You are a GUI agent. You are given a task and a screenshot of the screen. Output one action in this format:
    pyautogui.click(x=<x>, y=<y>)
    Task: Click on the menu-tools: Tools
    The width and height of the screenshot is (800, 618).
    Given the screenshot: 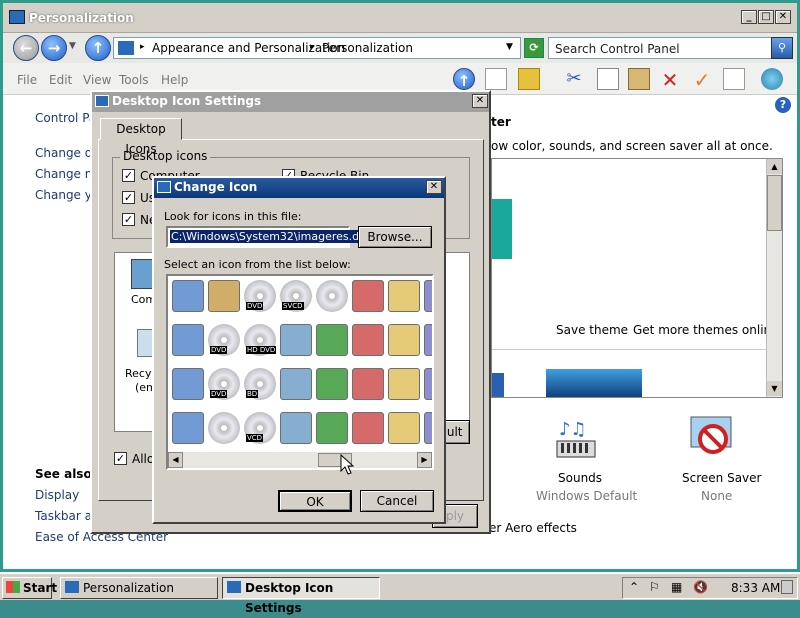 What is the action you would take?
    pyautogui.click(x=134, y=80)
    